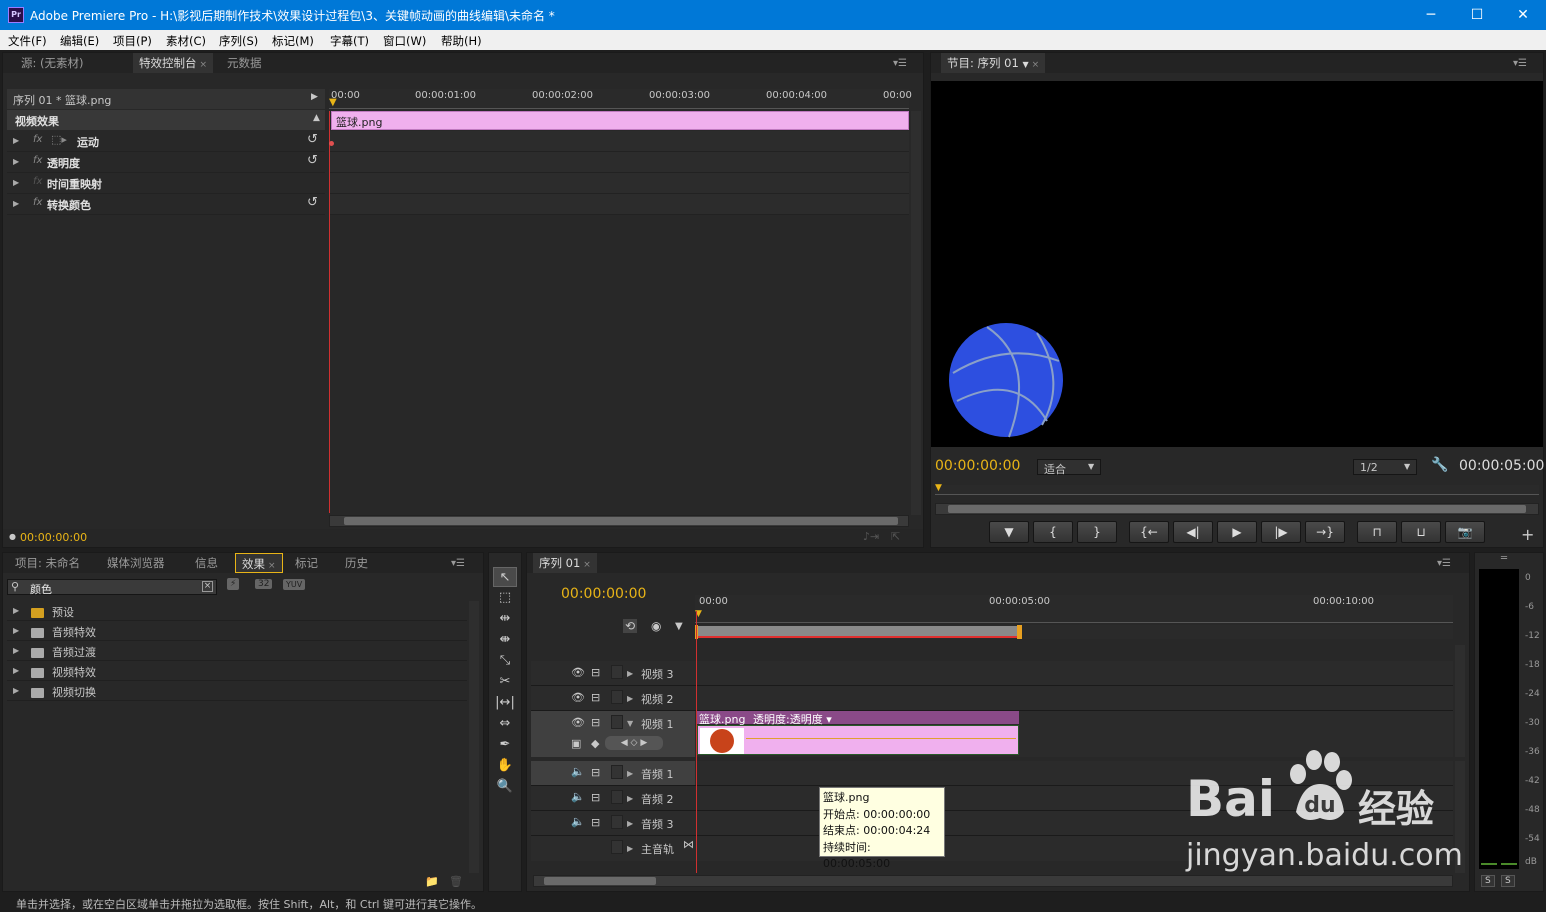  Describe the element at coordinates (404, 41) in the screenshot. I see `menu-window: 窗口(W)` at that location.